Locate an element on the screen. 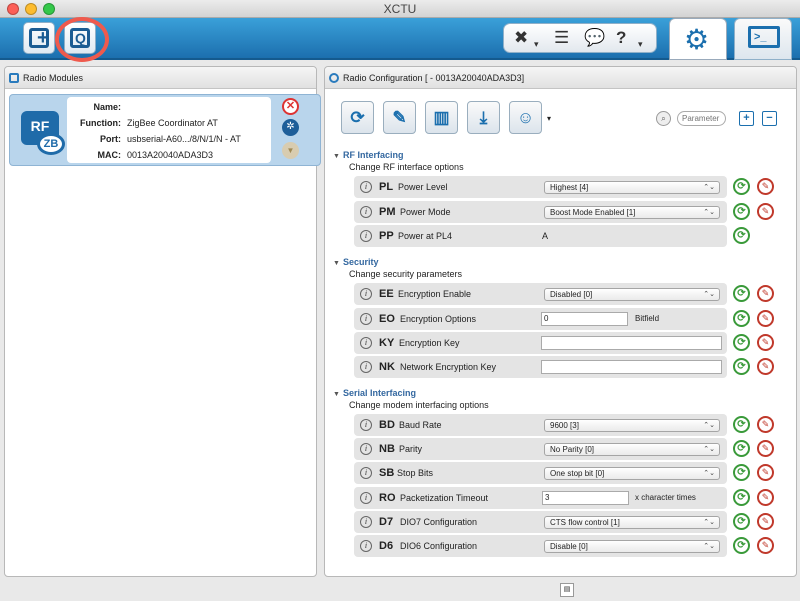  chat-icon: 💬 is located at coordinates (594, 38).